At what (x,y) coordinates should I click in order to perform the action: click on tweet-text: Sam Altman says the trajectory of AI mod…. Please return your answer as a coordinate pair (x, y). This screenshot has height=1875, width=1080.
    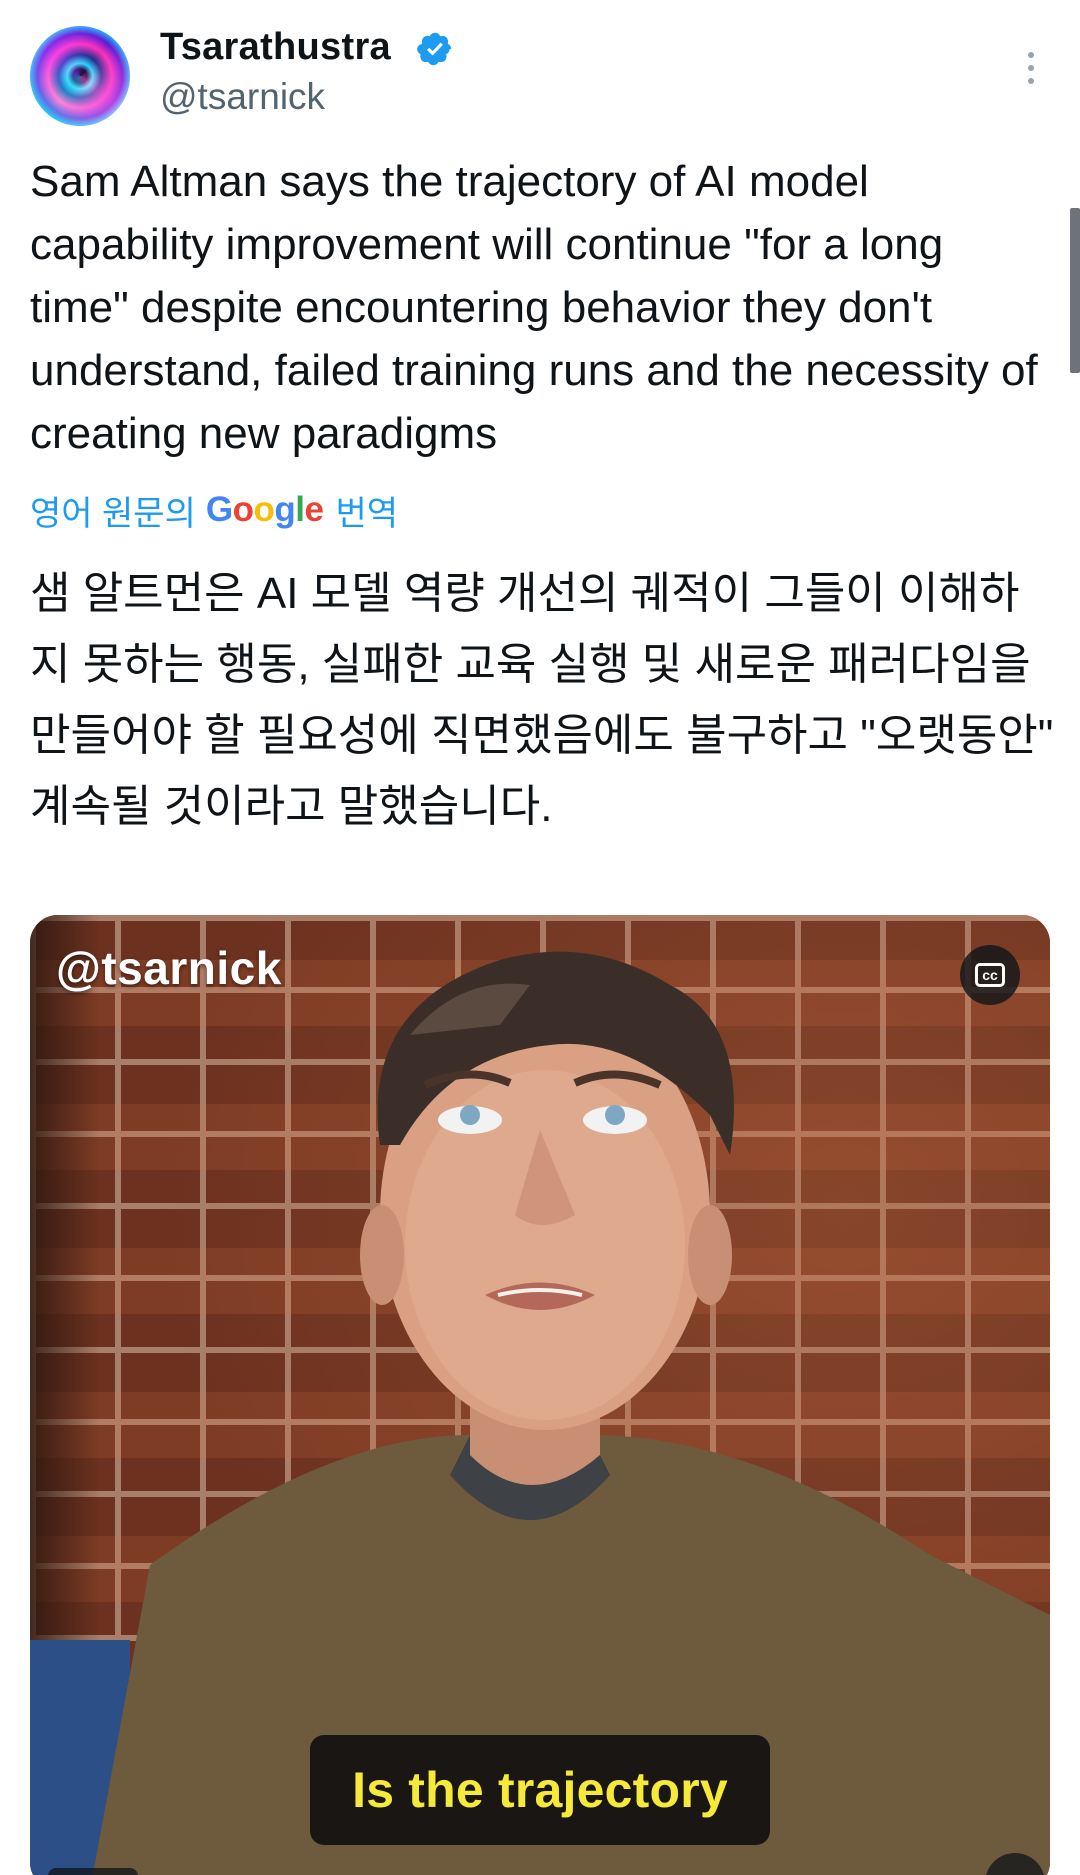
    Looking at the image, I should click on (534, 307).